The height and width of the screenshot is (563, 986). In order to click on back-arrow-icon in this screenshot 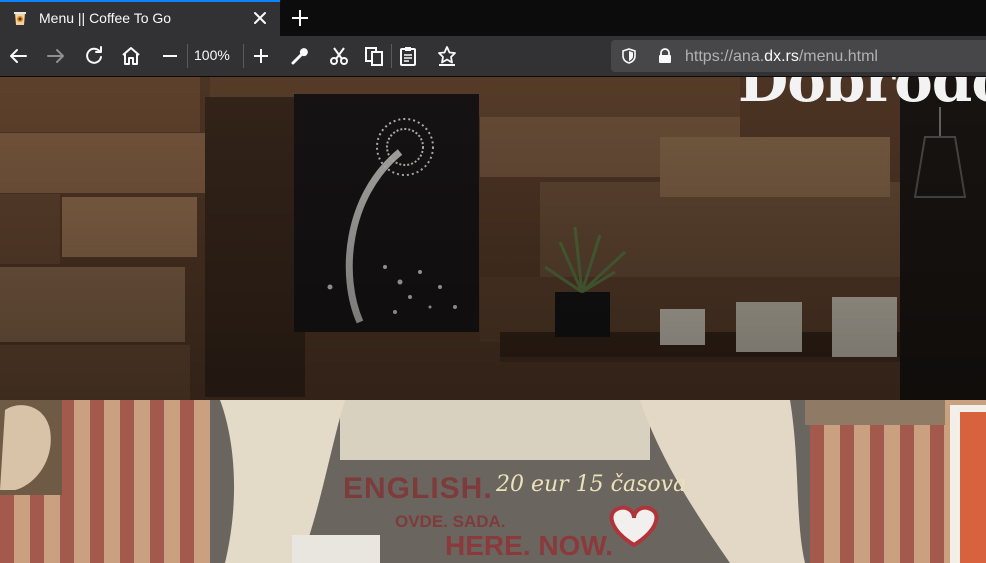, I will do `click(18, 56)`.